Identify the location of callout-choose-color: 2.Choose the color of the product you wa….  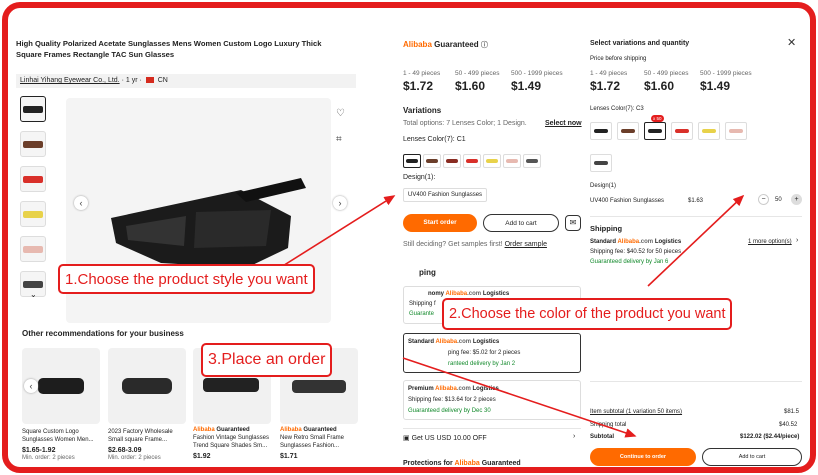
(587, 314).